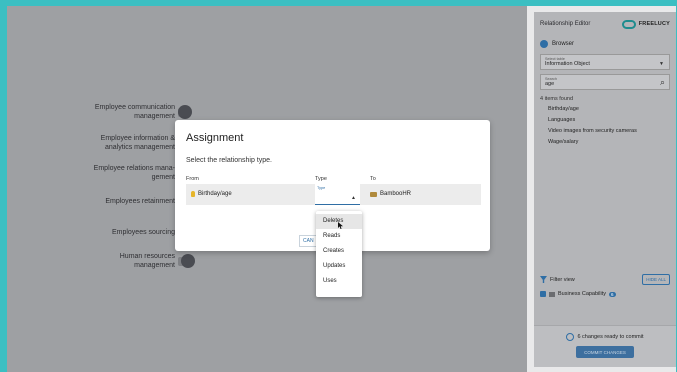 The width and height of the screenshot is (677, 372). I want to click on node-label: Employee relations mana- gement, so click(134, 173).